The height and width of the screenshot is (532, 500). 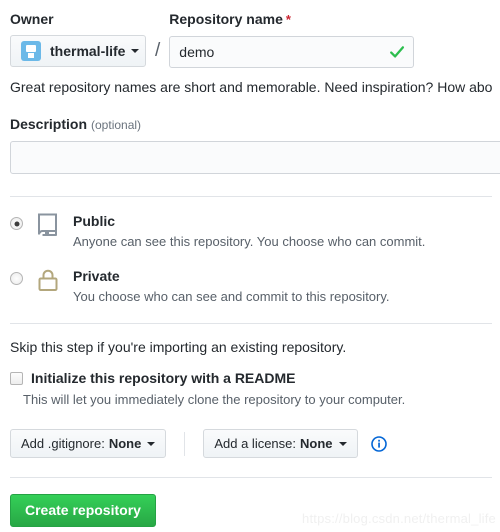 What do you see at coordinates (96, 276) in the screenshot?
I see `private-title: Private` at bounding box center [96, 276].